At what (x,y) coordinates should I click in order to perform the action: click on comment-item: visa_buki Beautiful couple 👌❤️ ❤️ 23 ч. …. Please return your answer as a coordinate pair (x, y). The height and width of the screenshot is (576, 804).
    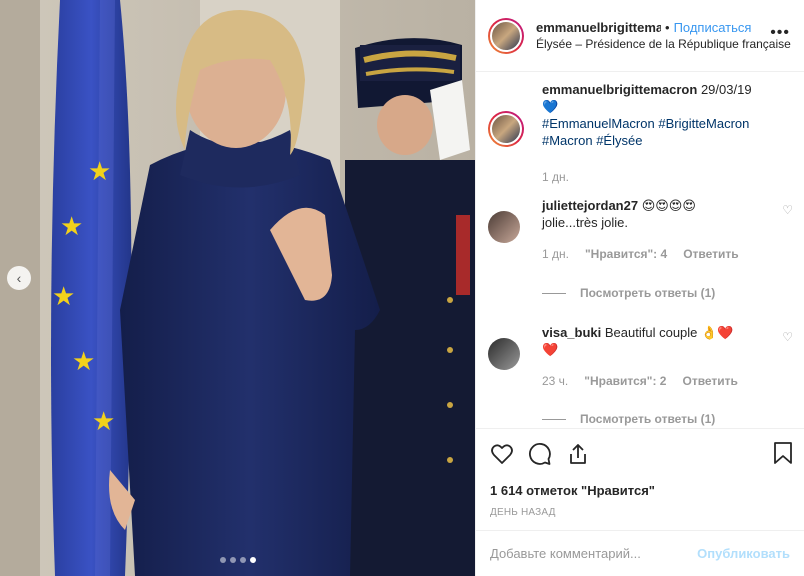
    Looking at the image, I should click on (640, 357).